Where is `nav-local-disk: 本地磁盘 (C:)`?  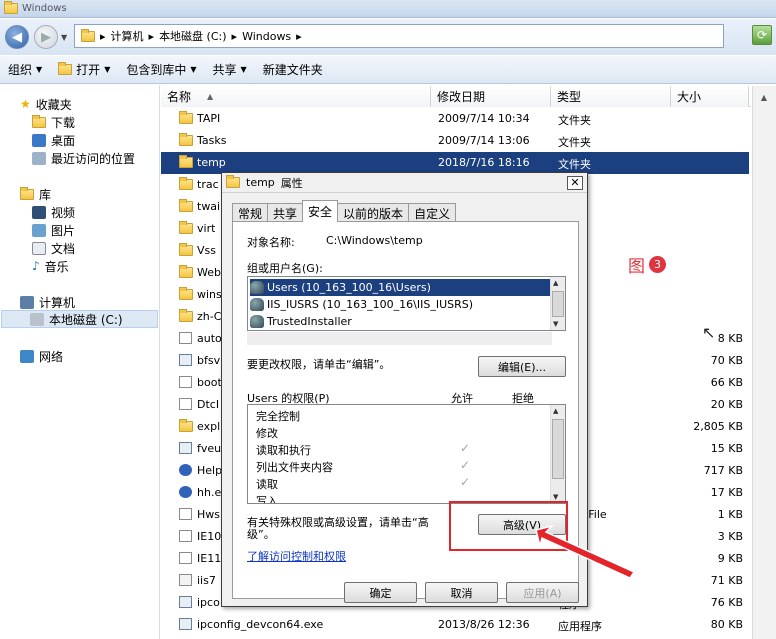 nav-local-disk: 本地磁盘 (C:) is located at coordinates (79, 319).